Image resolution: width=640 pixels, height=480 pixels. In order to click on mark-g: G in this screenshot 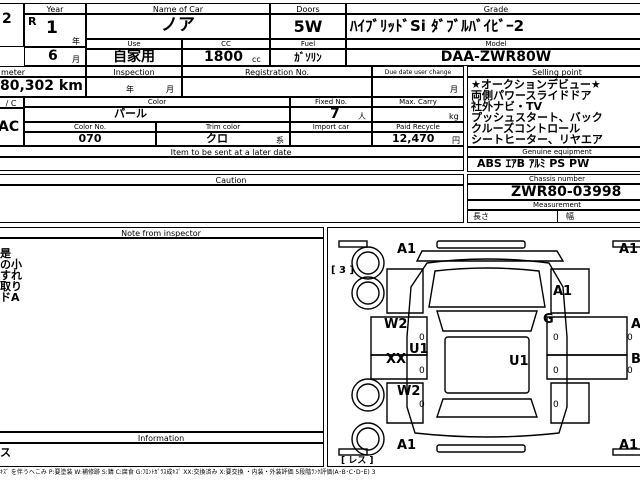, I will do `click(548, 319)`.